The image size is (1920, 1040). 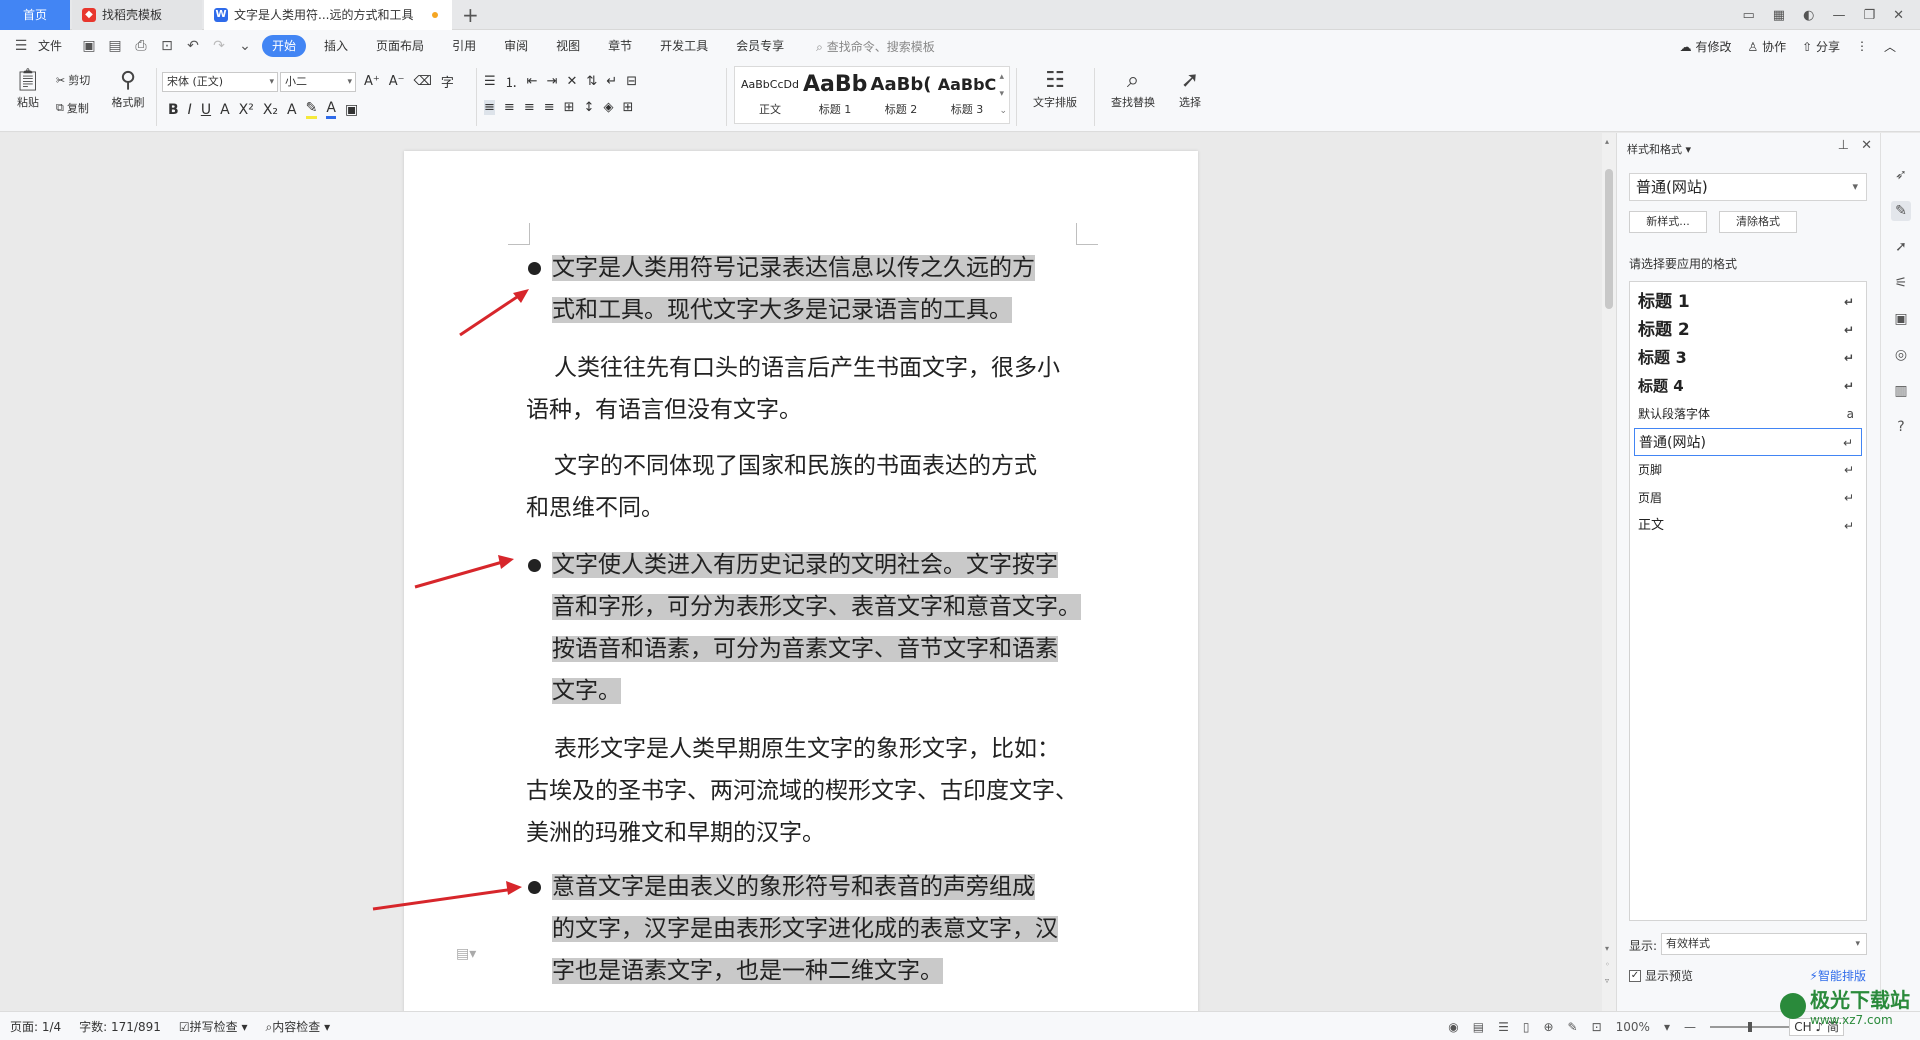 I want to click on font-name-select: 宋体 (正文), so click(x=220, y=82).